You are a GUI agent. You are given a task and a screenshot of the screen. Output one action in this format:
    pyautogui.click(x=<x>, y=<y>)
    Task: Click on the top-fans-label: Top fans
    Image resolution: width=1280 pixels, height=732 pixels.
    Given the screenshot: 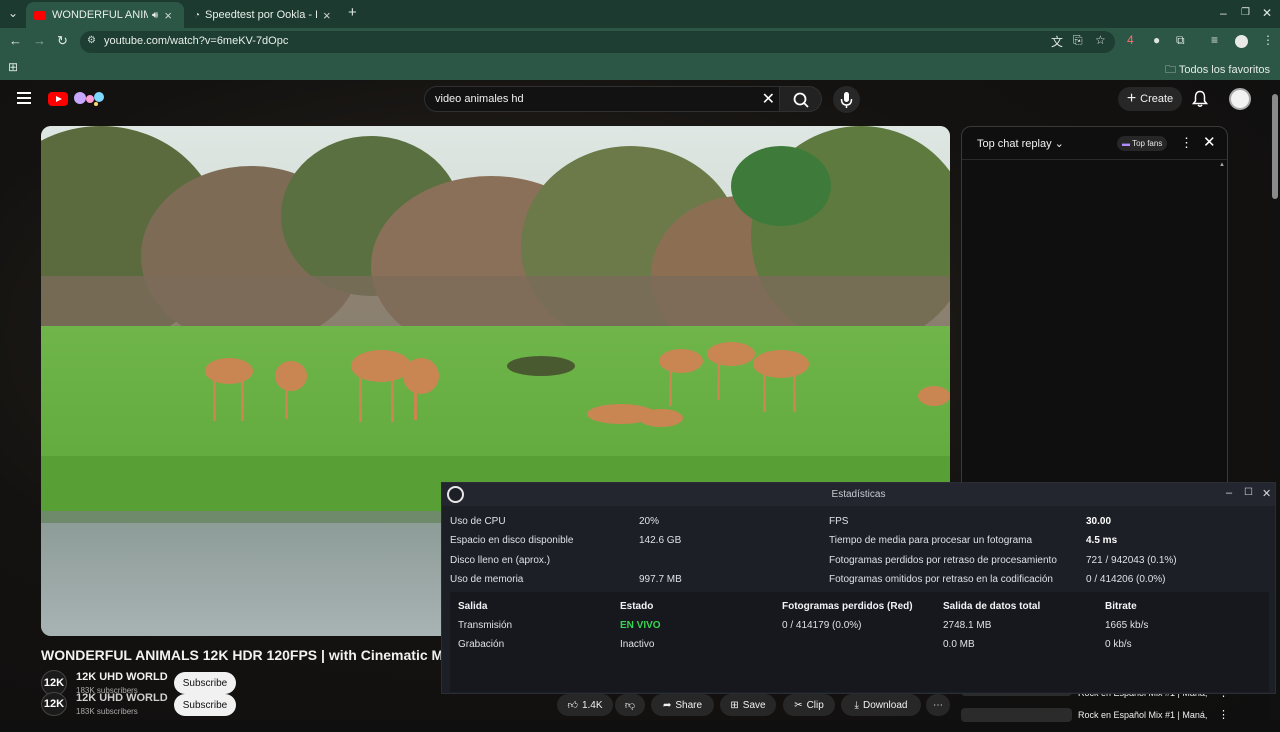 What is the action you would take?
    pyautogui.click(x=1147, y=143)
    